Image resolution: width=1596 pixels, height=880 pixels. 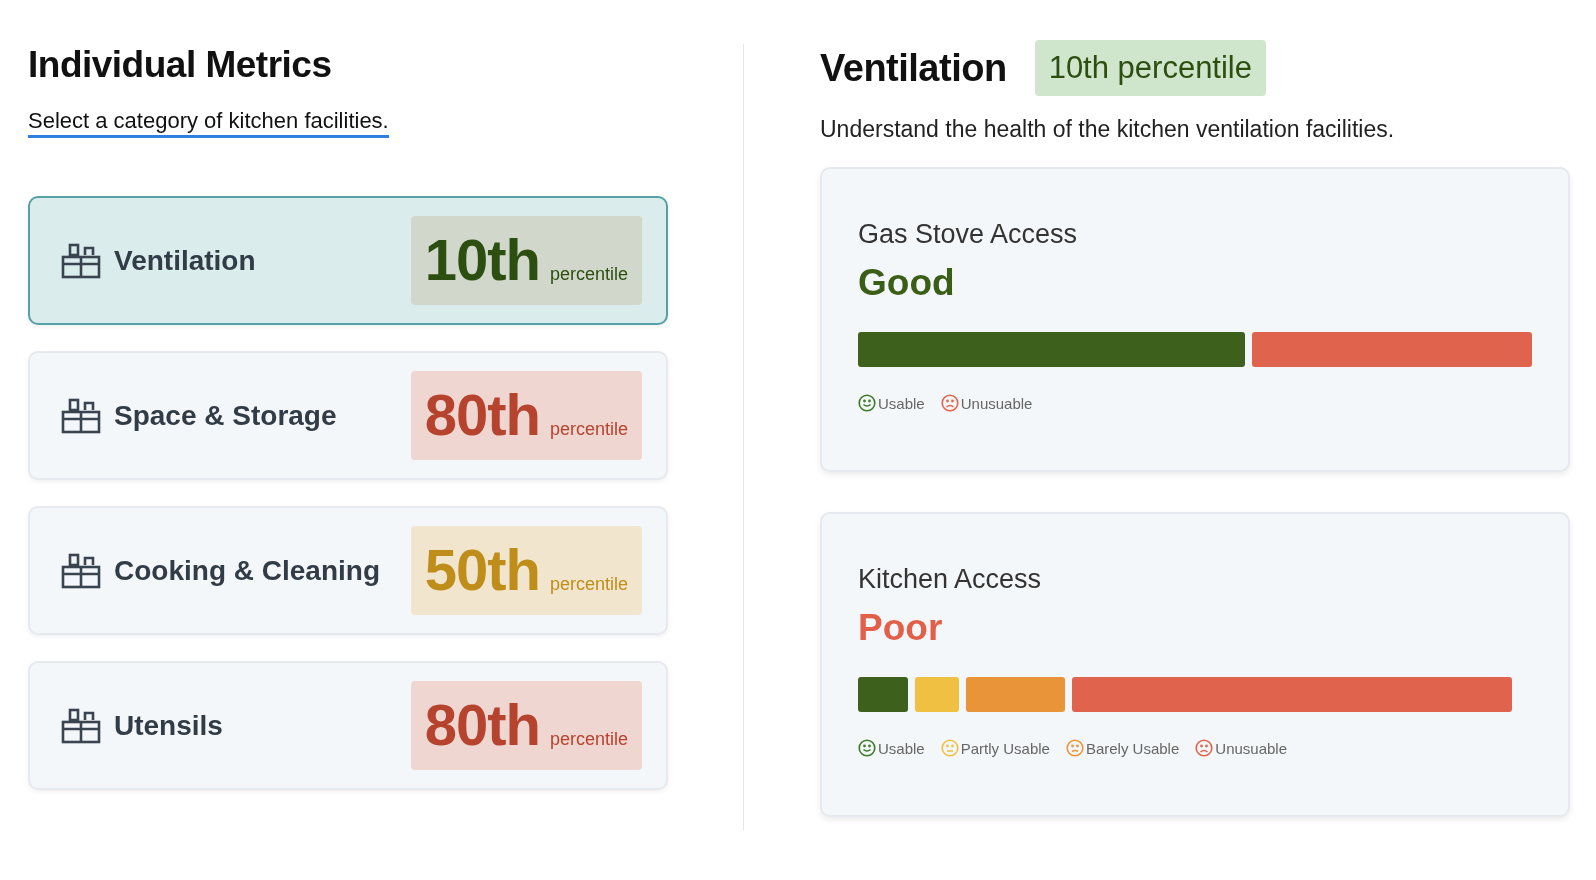 I want to click on legend-label: Barely Usable, so click(x=1132, y=748).